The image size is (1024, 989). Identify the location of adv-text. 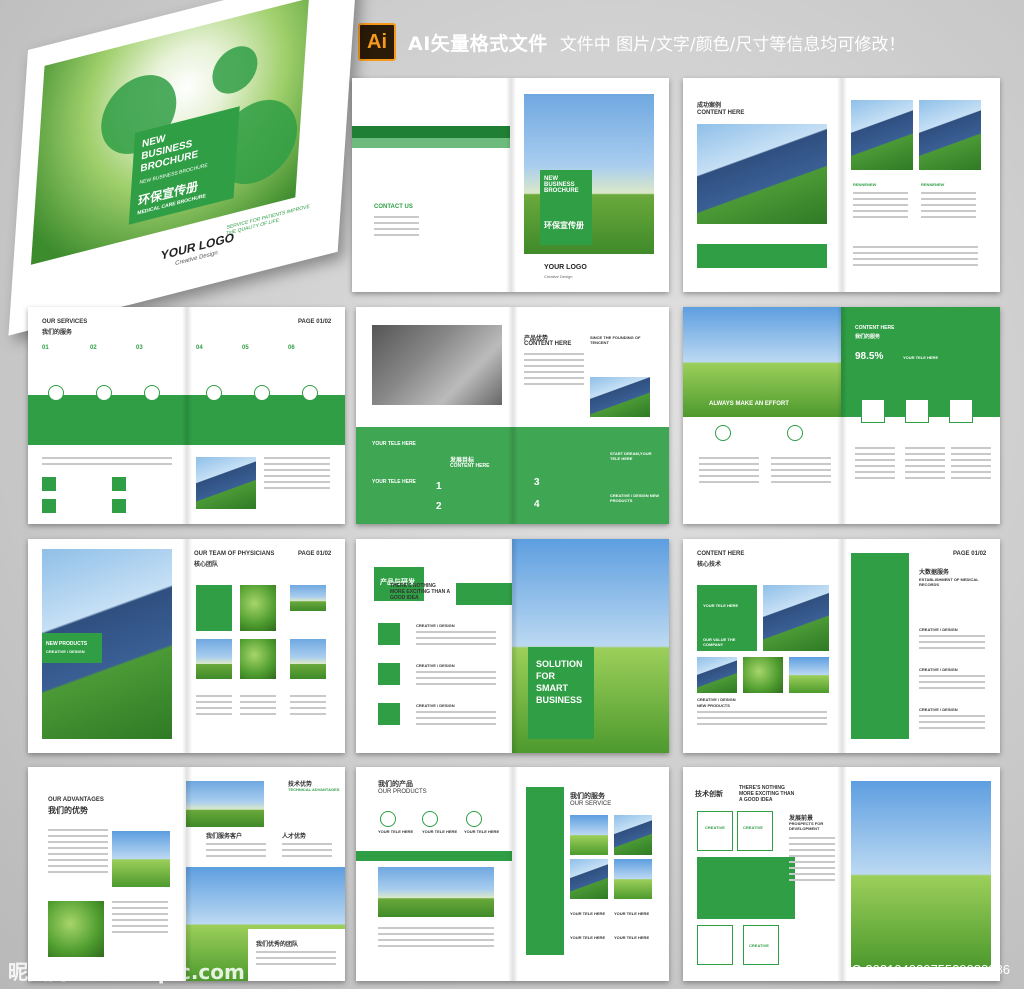
(554, 371).